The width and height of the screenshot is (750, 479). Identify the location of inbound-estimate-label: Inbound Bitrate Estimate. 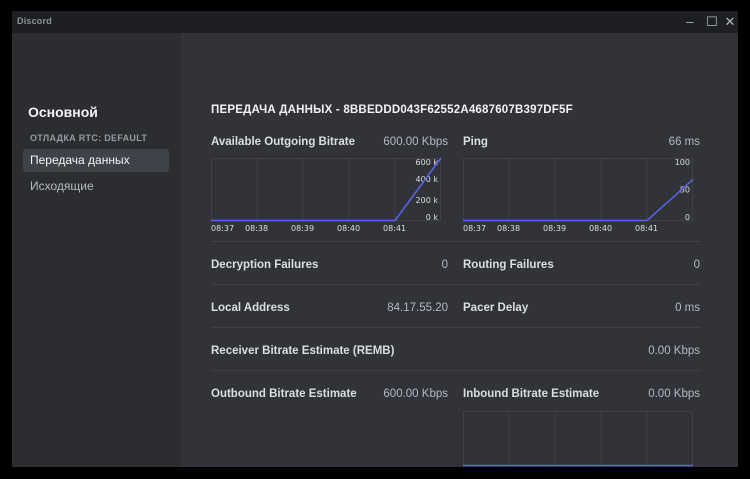
(531, 394).